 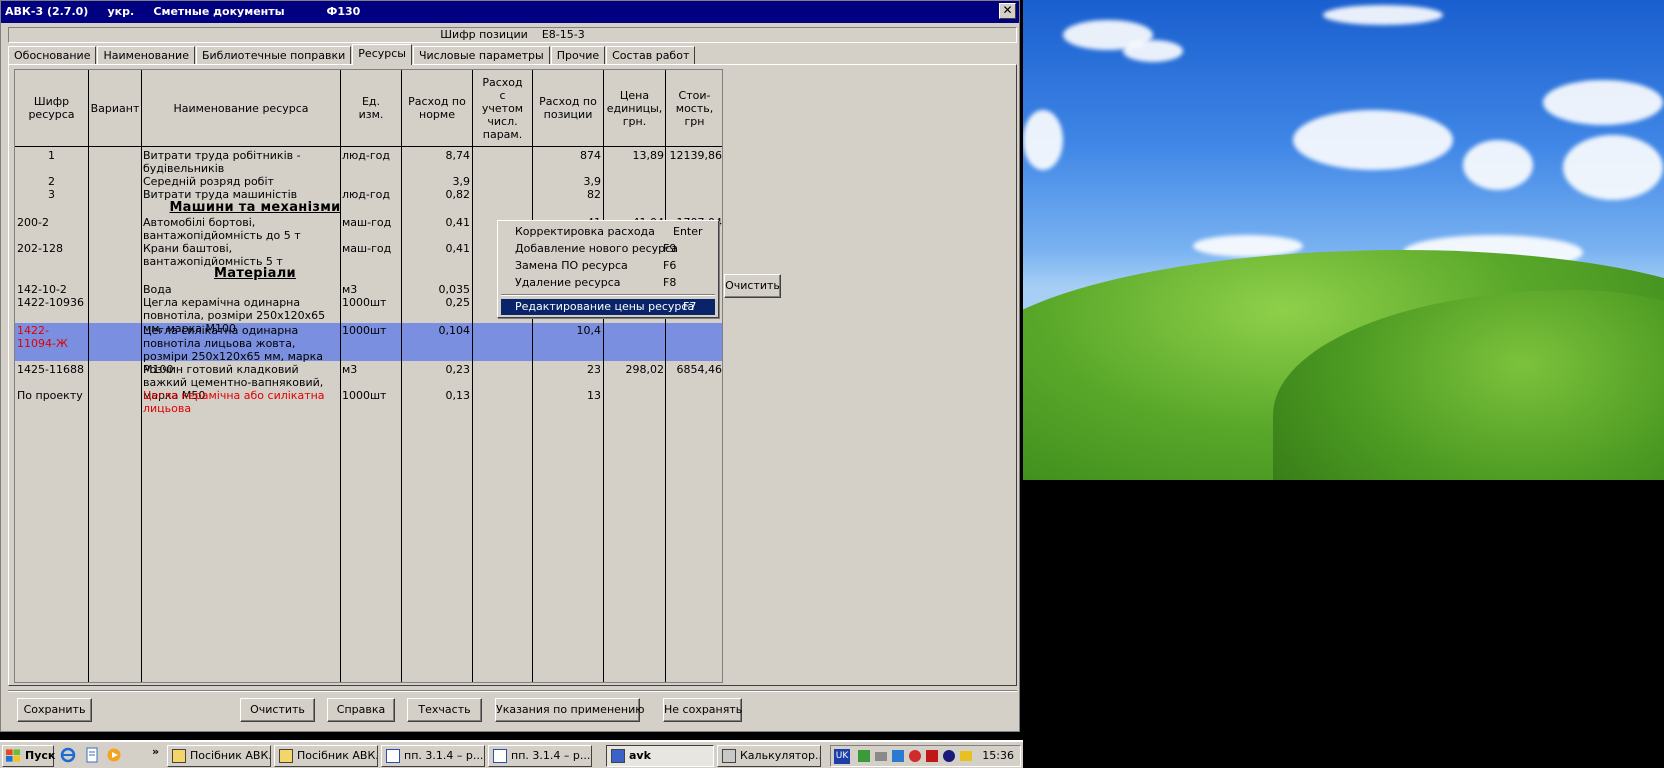 I want to click on clock: 15:36, so click(x=998, y=756).